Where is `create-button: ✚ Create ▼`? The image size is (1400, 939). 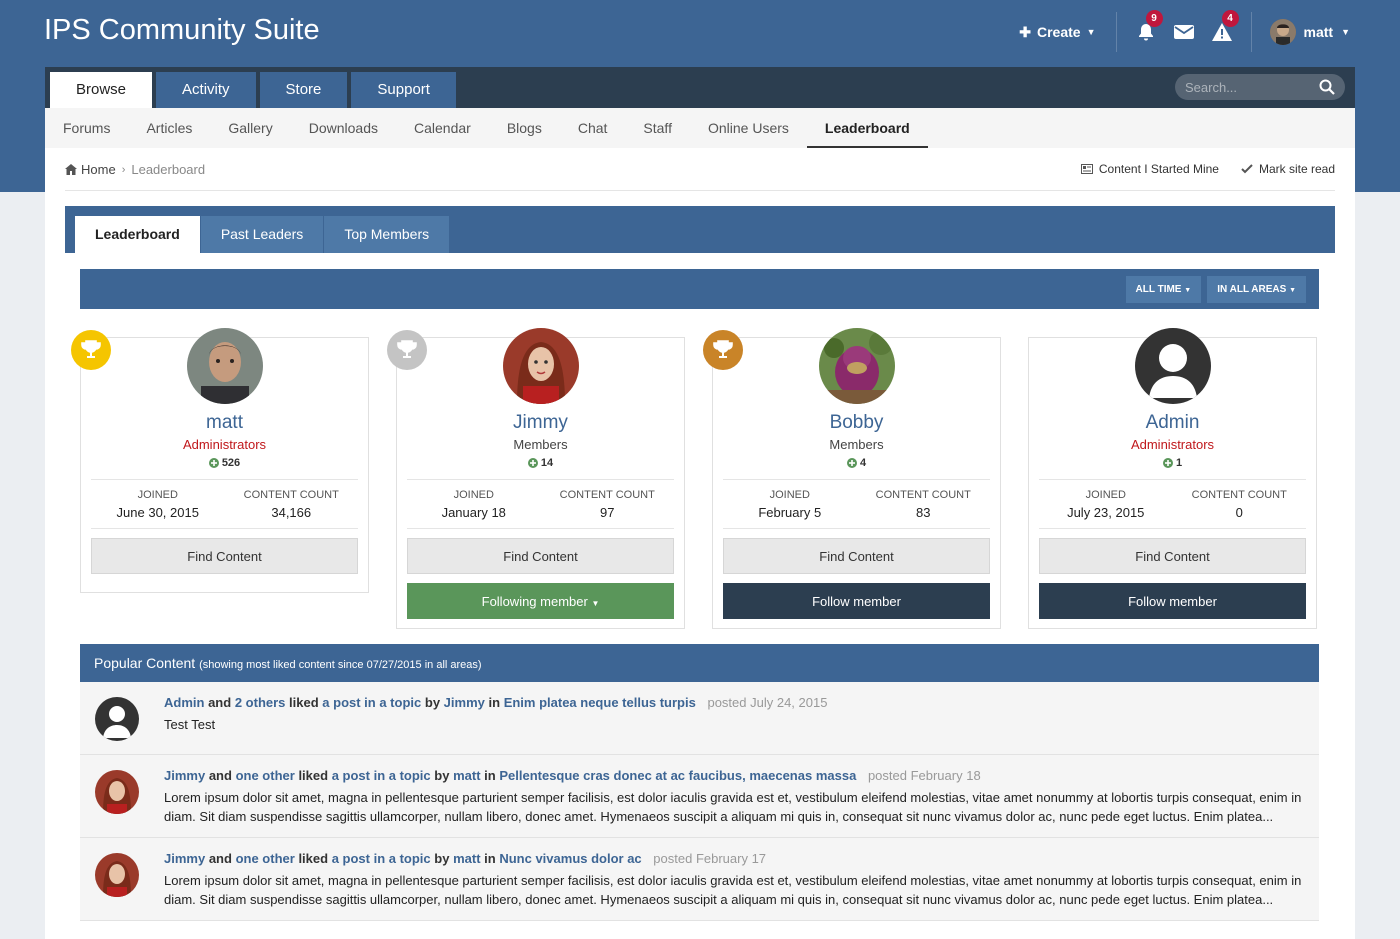
create-button: ✚ Create ▼ is located at coordinates (1068, 32).